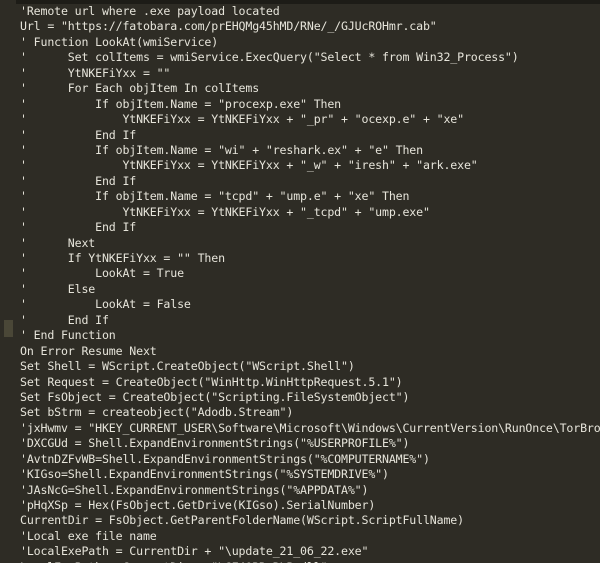 The width and height of the screenshot is (600, 563). Describe the element at coordinates (105, 304) in the screenshot. I see `code-line: ' LookAt = False` at that location.